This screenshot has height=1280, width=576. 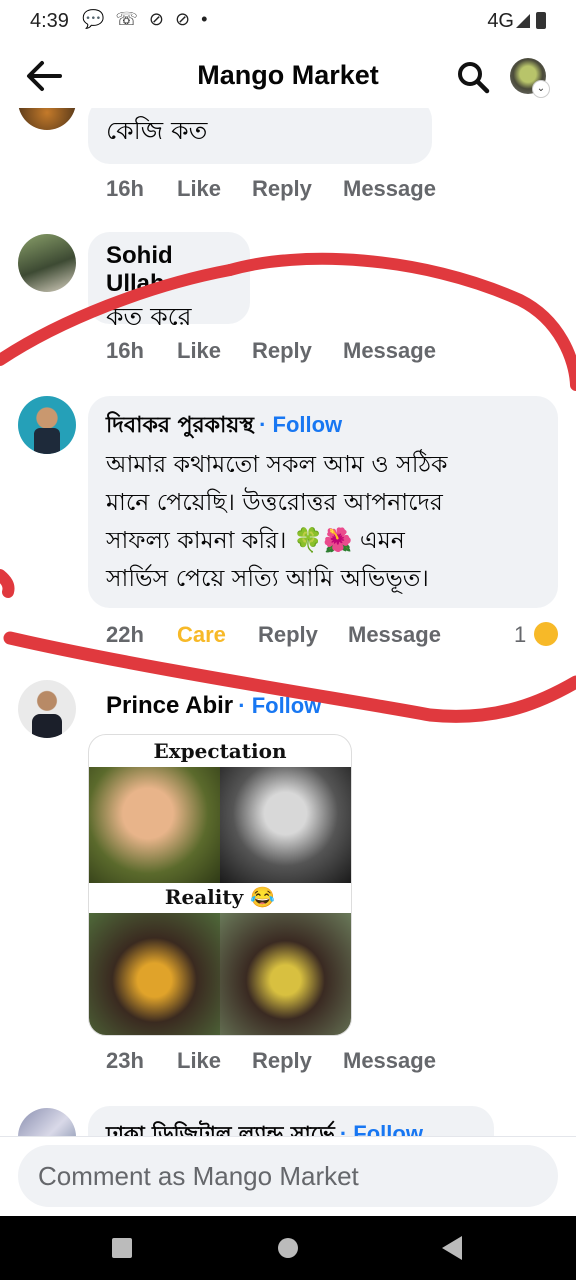 I want to click on meme-bottom-caption: Reality 😂, so click(x=220, y=897).